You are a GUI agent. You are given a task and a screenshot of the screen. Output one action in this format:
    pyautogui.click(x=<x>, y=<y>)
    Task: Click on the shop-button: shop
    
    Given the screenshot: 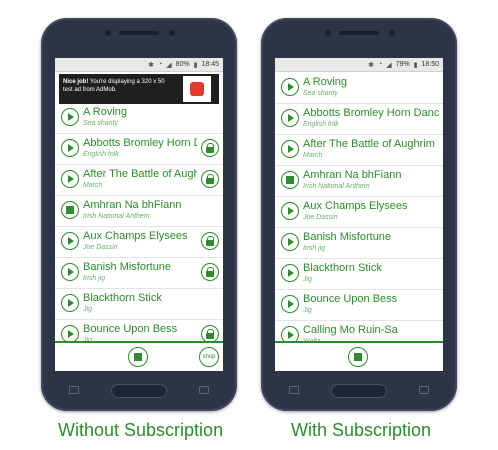 What is the action you would take?
    pyautogui.click(x=209, y=357)
    